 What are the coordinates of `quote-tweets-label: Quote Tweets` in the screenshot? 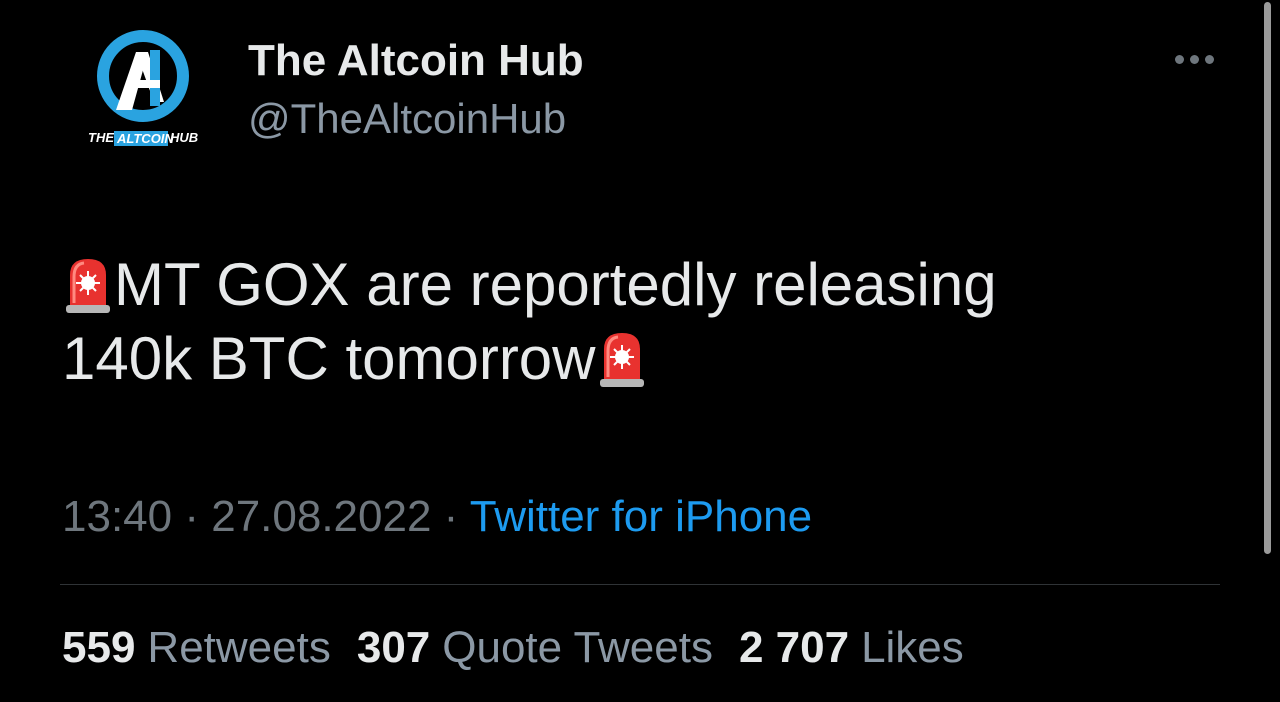 It's located at (577, 647).